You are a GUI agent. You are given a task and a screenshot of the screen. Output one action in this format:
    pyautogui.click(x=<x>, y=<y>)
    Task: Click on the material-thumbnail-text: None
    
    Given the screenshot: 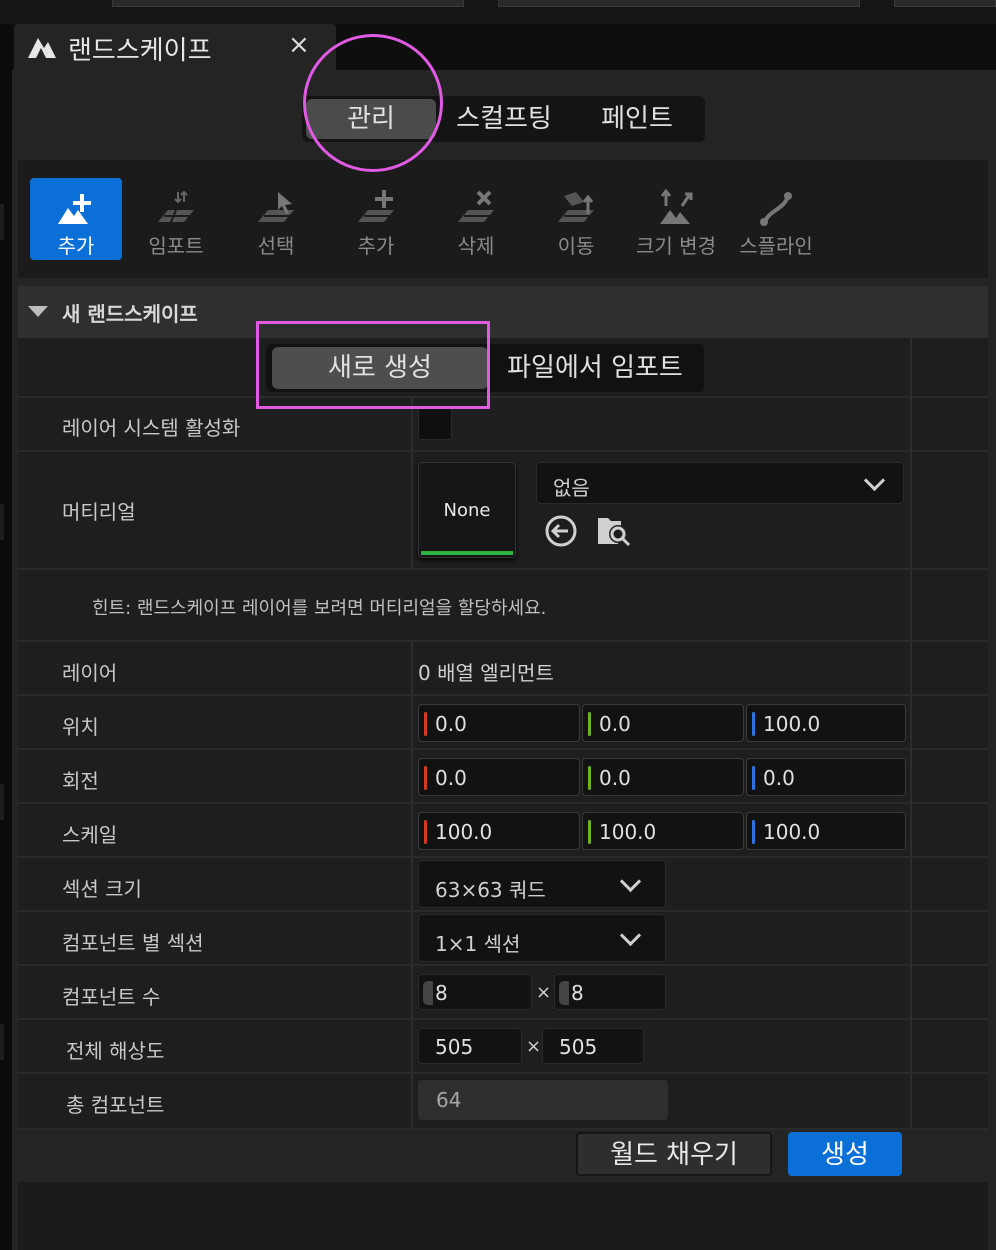 What is the action you would take?
    pyautogui.click(x=467, y=510)
    